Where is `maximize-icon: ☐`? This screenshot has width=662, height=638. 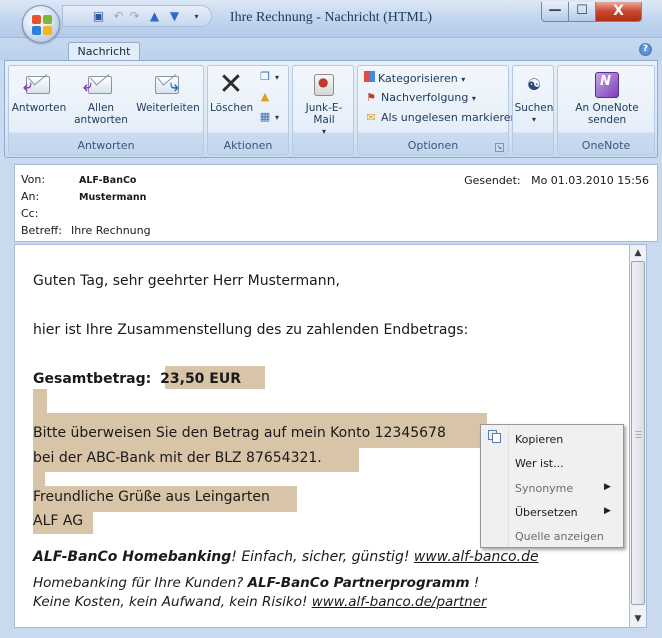
maximize-icon: ☐ is located at coordinates (582, 10).